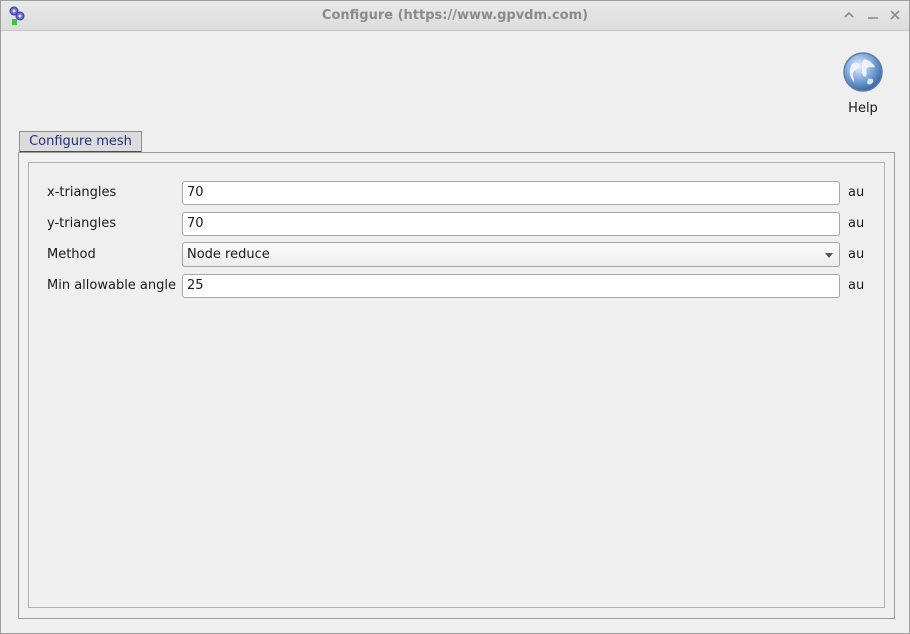  I want to click on y-triangles-unit: au, so click(856, 223).